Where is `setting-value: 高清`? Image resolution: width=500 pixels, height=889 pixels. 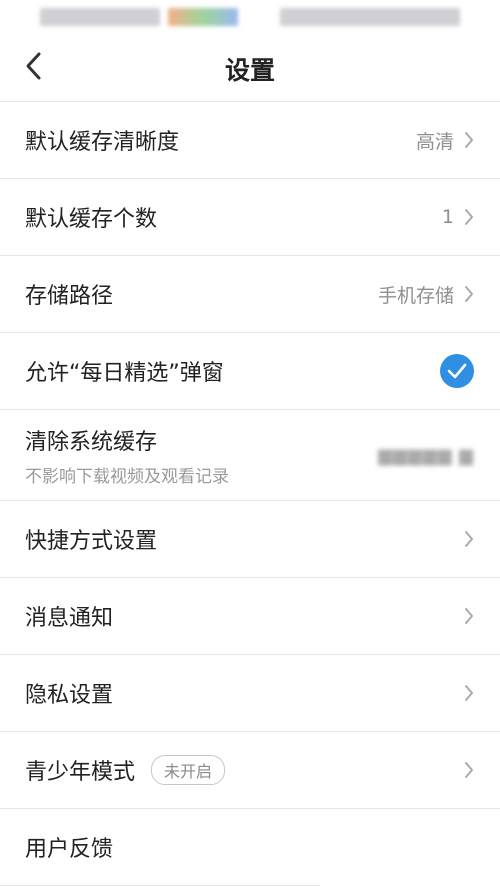 setting-value: 高清 is located at coordinates (434, 141).